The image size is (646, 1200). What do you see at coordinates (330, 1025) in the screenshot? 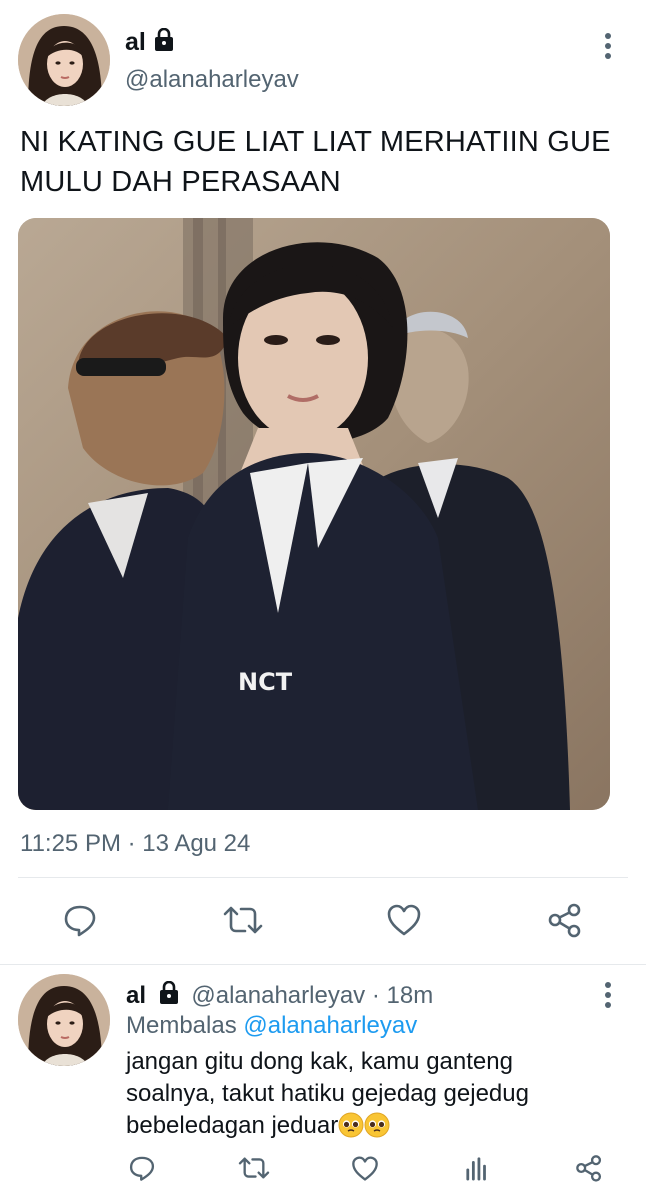
I see `replying-to-link: @alanaharleyav` at bounding box center [330, 1025].